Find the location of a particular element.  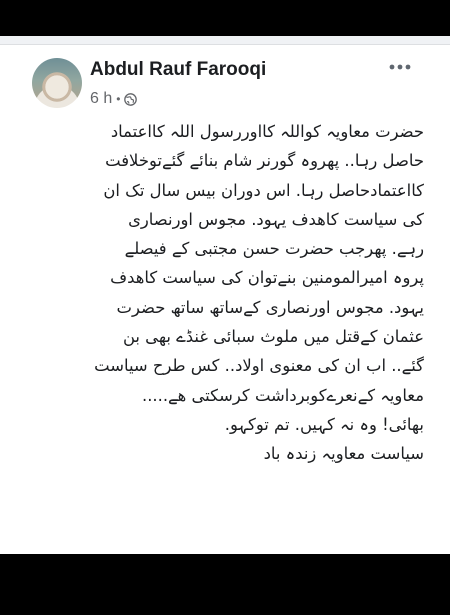

post-line: یہود. مجوس اورنصاری کےساتھ ساتھ حضرت is located at coordinates (270, 307).